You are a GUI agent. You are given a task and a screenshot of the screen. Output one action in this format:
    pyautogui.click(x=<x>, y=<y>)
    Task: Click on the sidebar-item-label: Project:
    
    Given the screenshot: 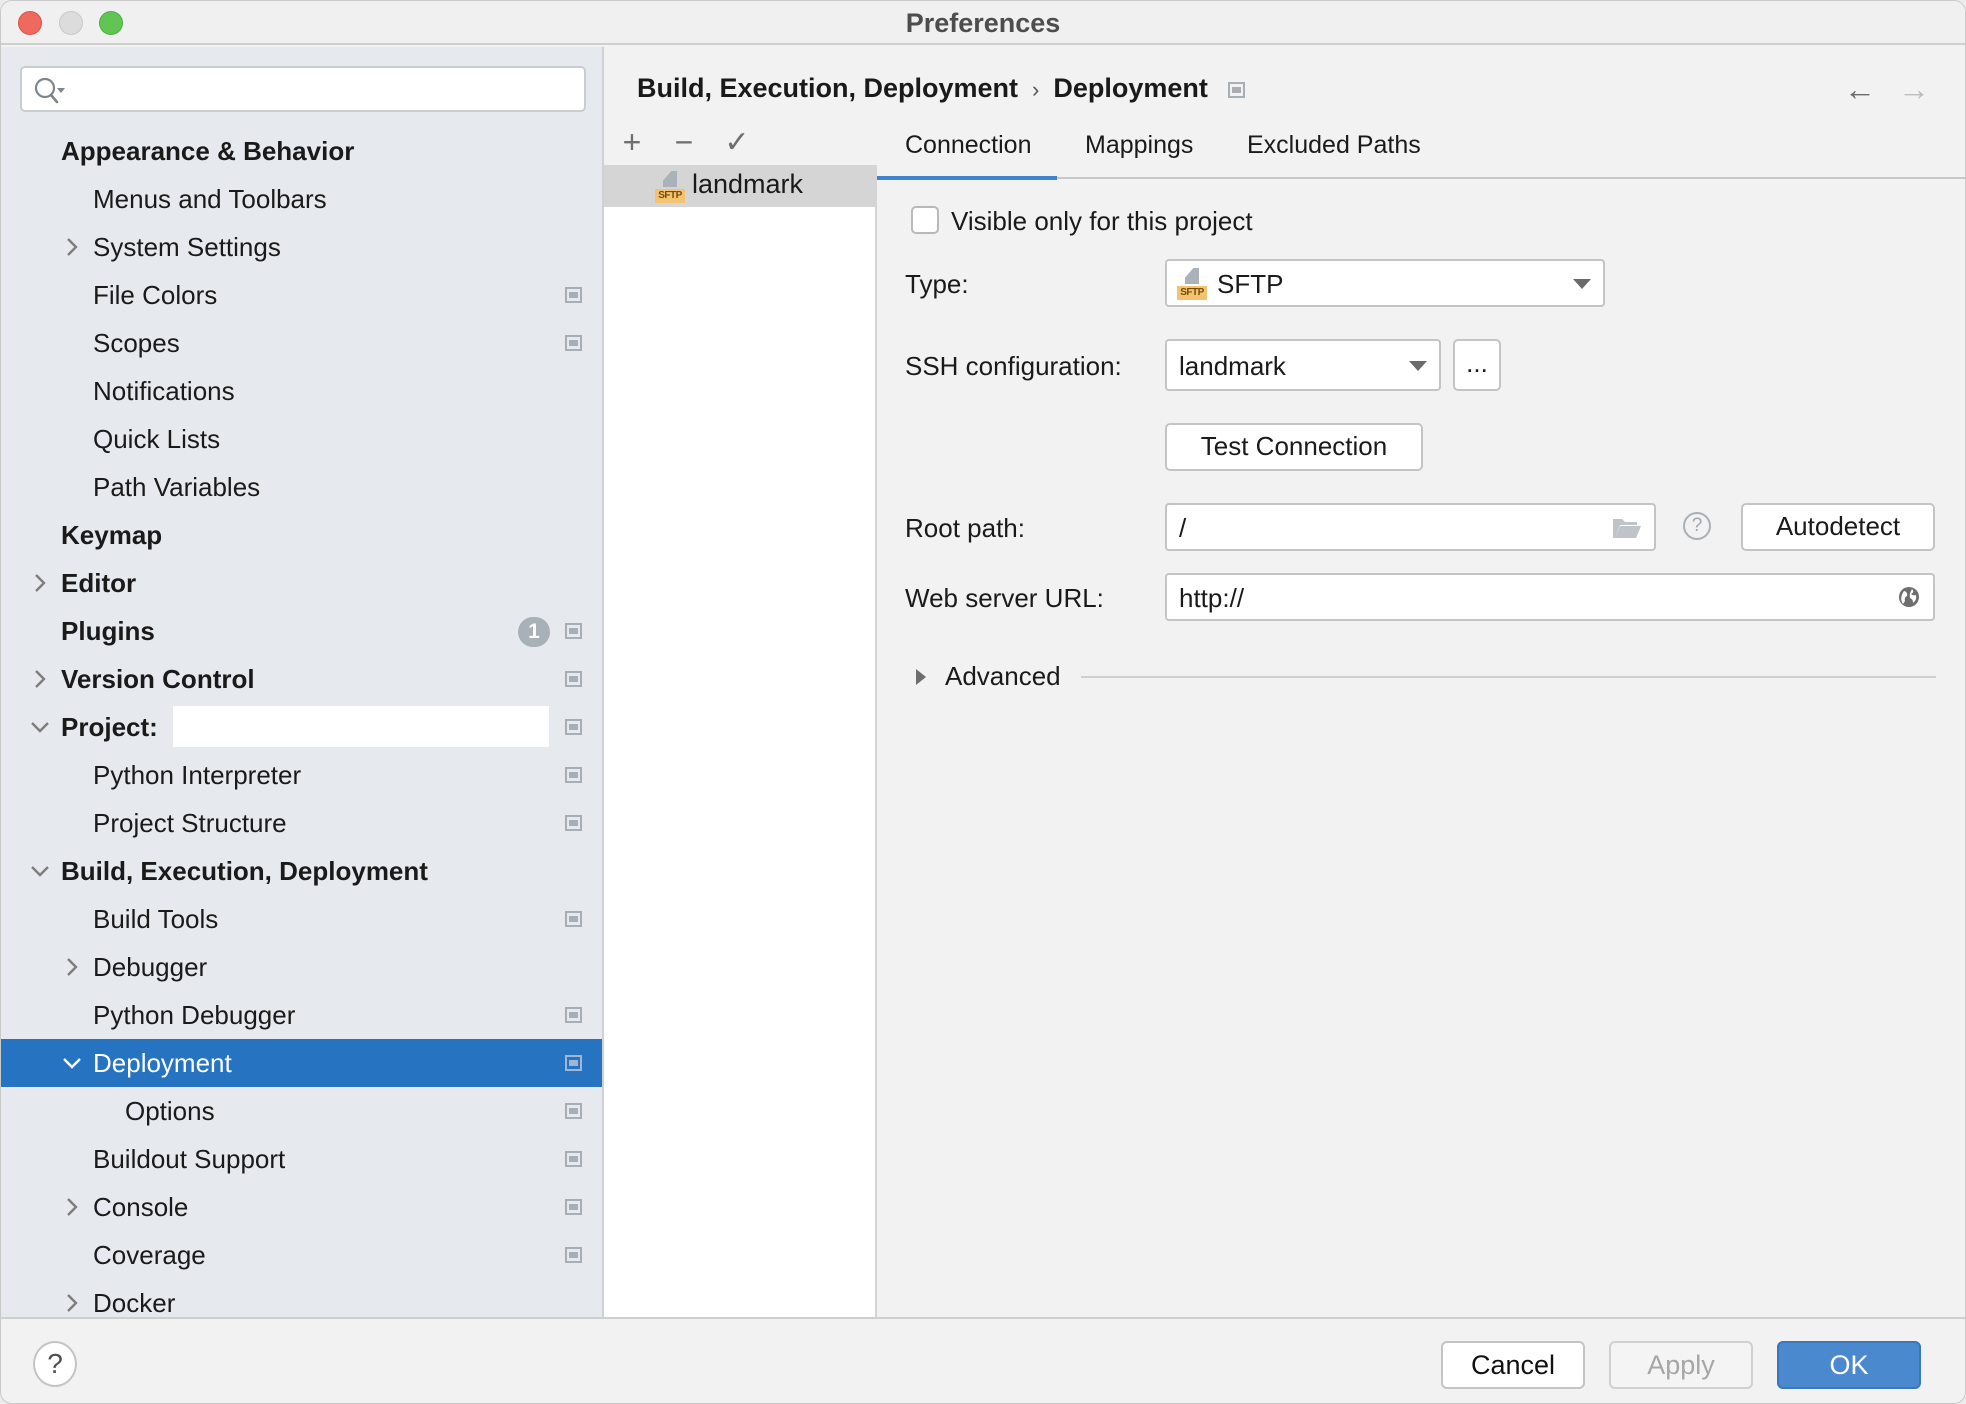 What is the action you would take?
    pyautogui.click(x=109, y=726)
    